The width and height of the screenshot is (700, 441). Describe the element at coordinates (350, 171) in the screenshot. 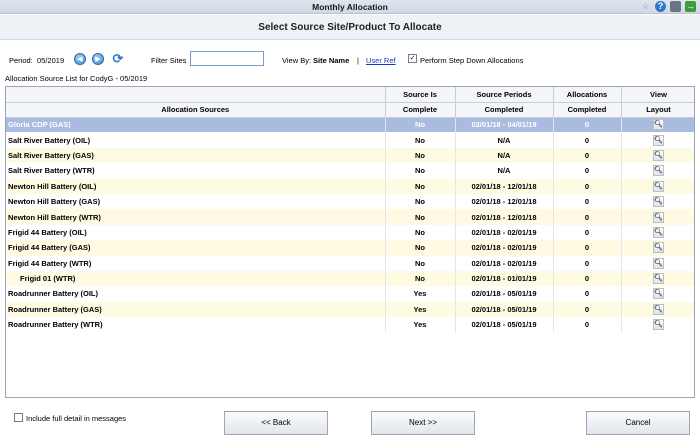

I see `table-row: Salt River Battery (WTR) No N/A 0 🔍︎` at that location.